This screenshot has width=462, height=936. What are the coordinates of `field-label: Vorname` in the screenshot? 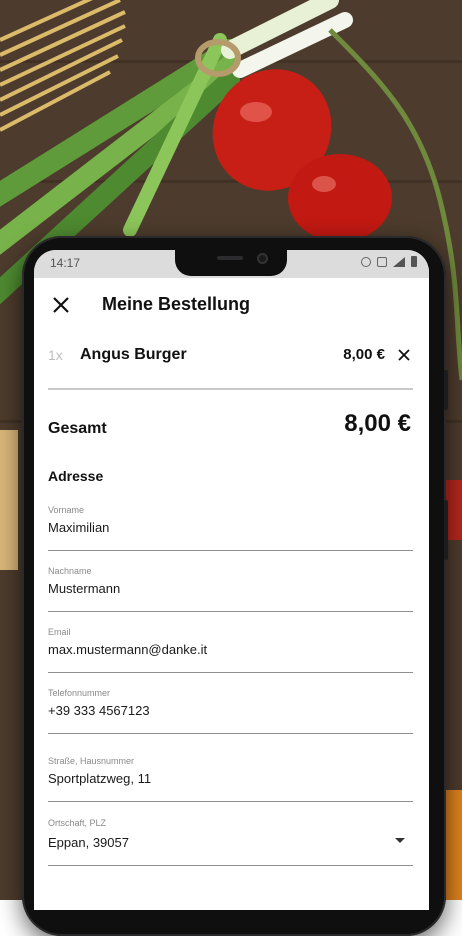 It's located at (66, 510).